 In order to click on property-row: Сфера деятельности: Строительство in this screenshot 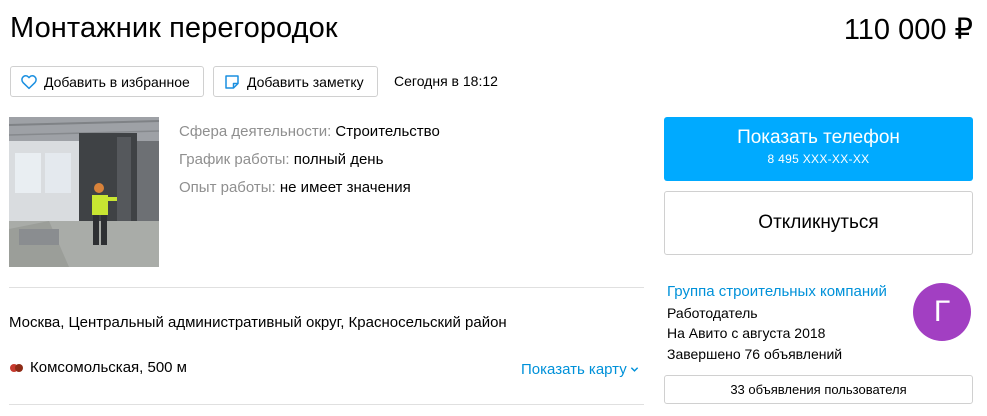, I will do `click(309, 132)`.